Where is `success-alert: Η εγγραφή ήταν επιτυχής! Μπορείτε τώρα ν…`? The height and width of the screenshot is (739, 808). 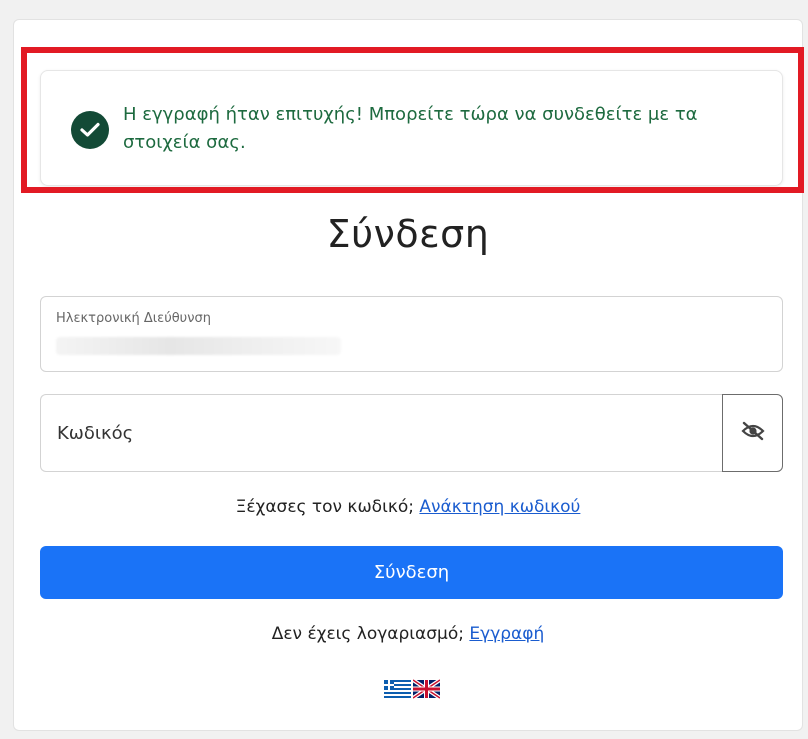 success-alert: Η εγγραφή ήταν επιτυχής! Μπορείτε τώρα ν… is located at coordinates (411, 128).